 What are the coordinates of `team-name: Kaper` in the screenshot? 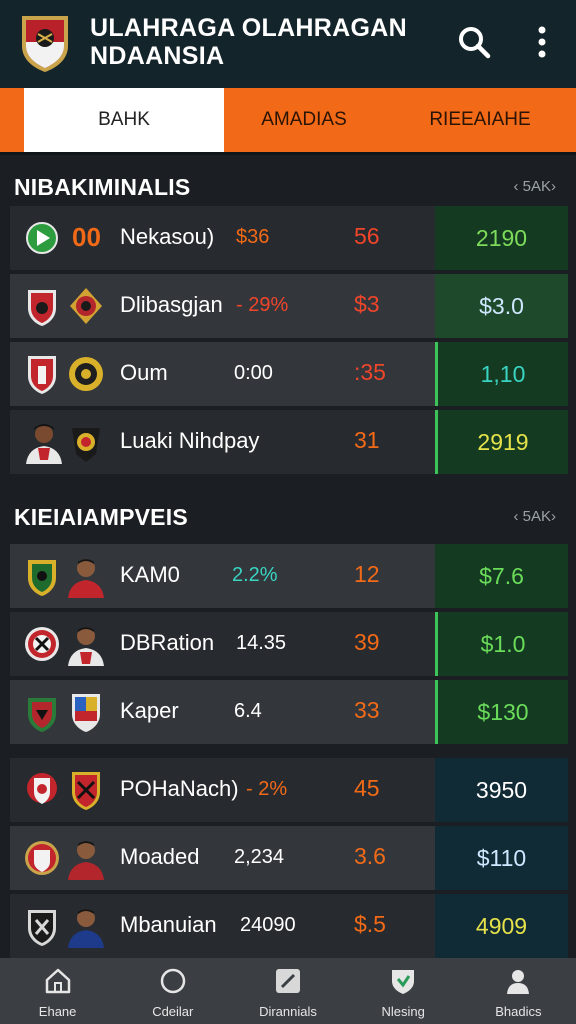 It's located at (149, 710).